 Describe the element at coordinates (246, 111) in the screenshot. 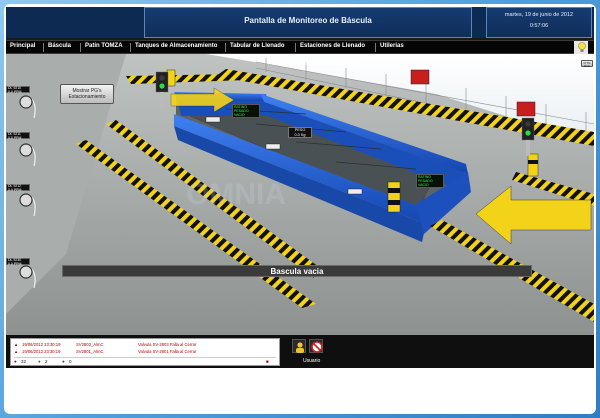

I see `scale-lcd-left: RATINO PESADO VACIO` at that location.